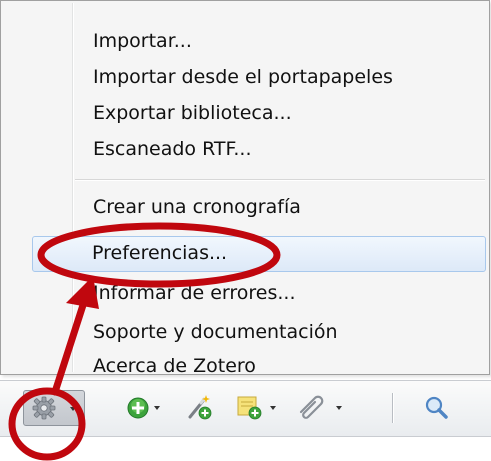 Image resolution: width=491 pixels, height=461 pixels. What do you see at coordinates (174, 366) in the screenshot?
I see `menu-item-label: Acerca de Zotero` at bounding box center [174, 366].